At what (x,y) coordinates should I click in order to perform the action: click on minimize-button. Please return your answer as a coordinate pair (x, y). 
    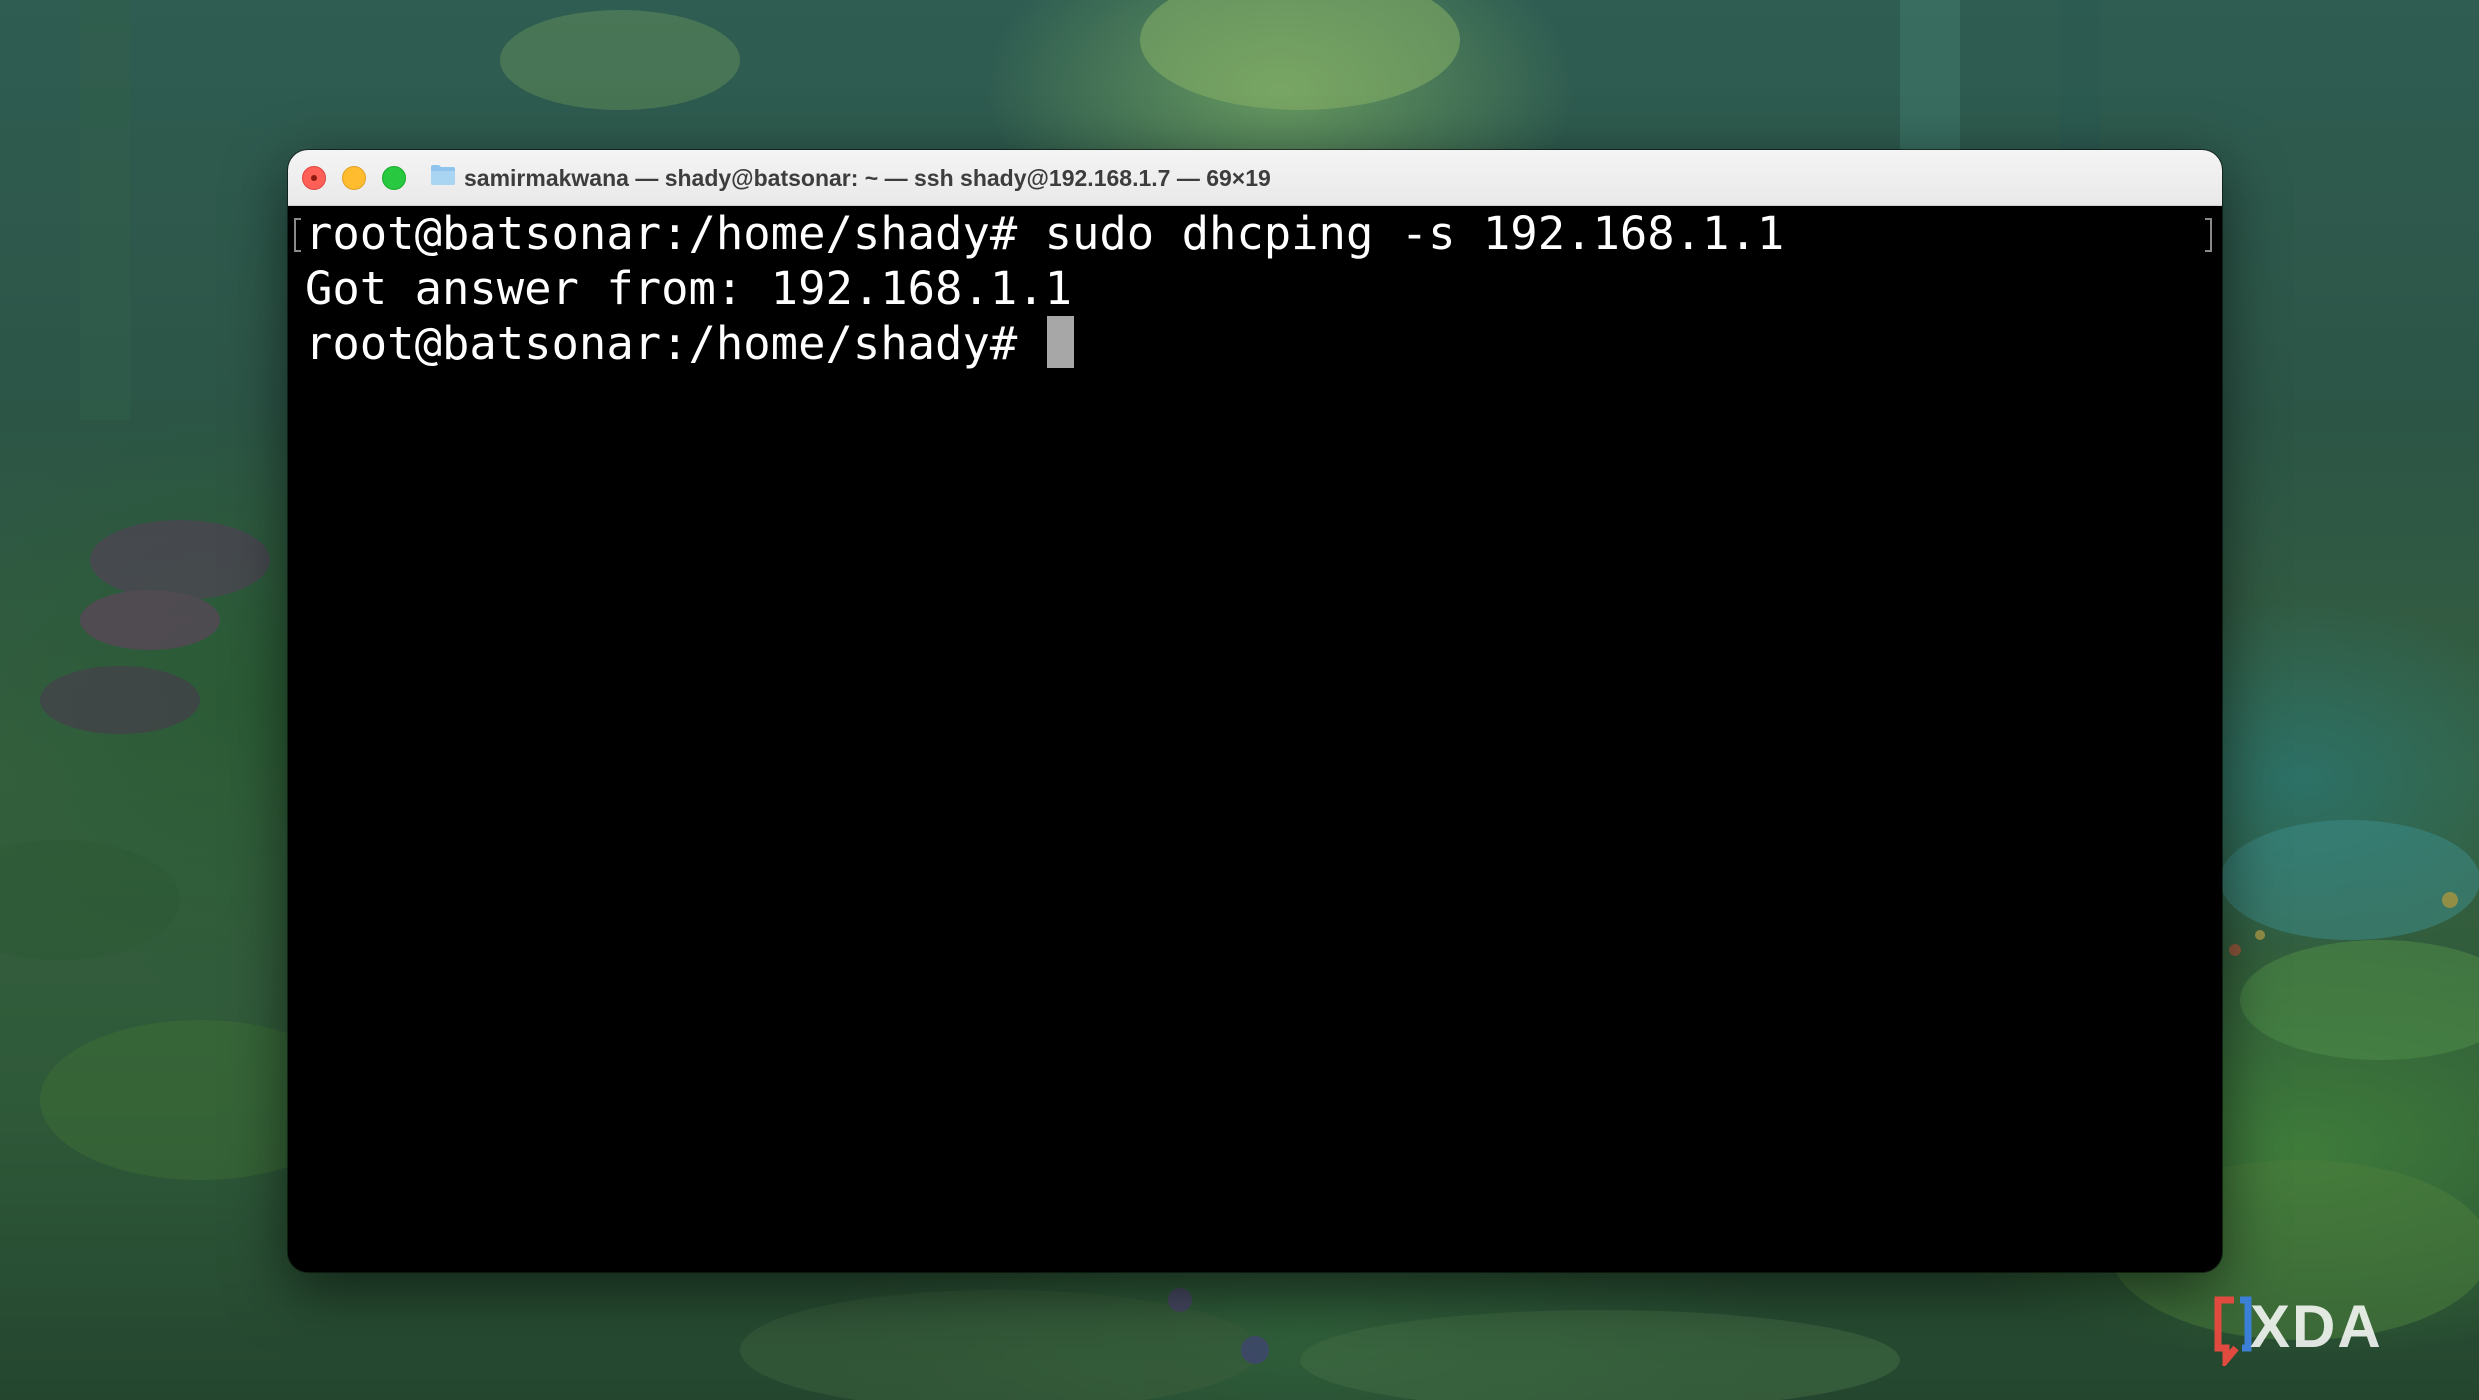
    Looking at the image, I should click on (354, 178).